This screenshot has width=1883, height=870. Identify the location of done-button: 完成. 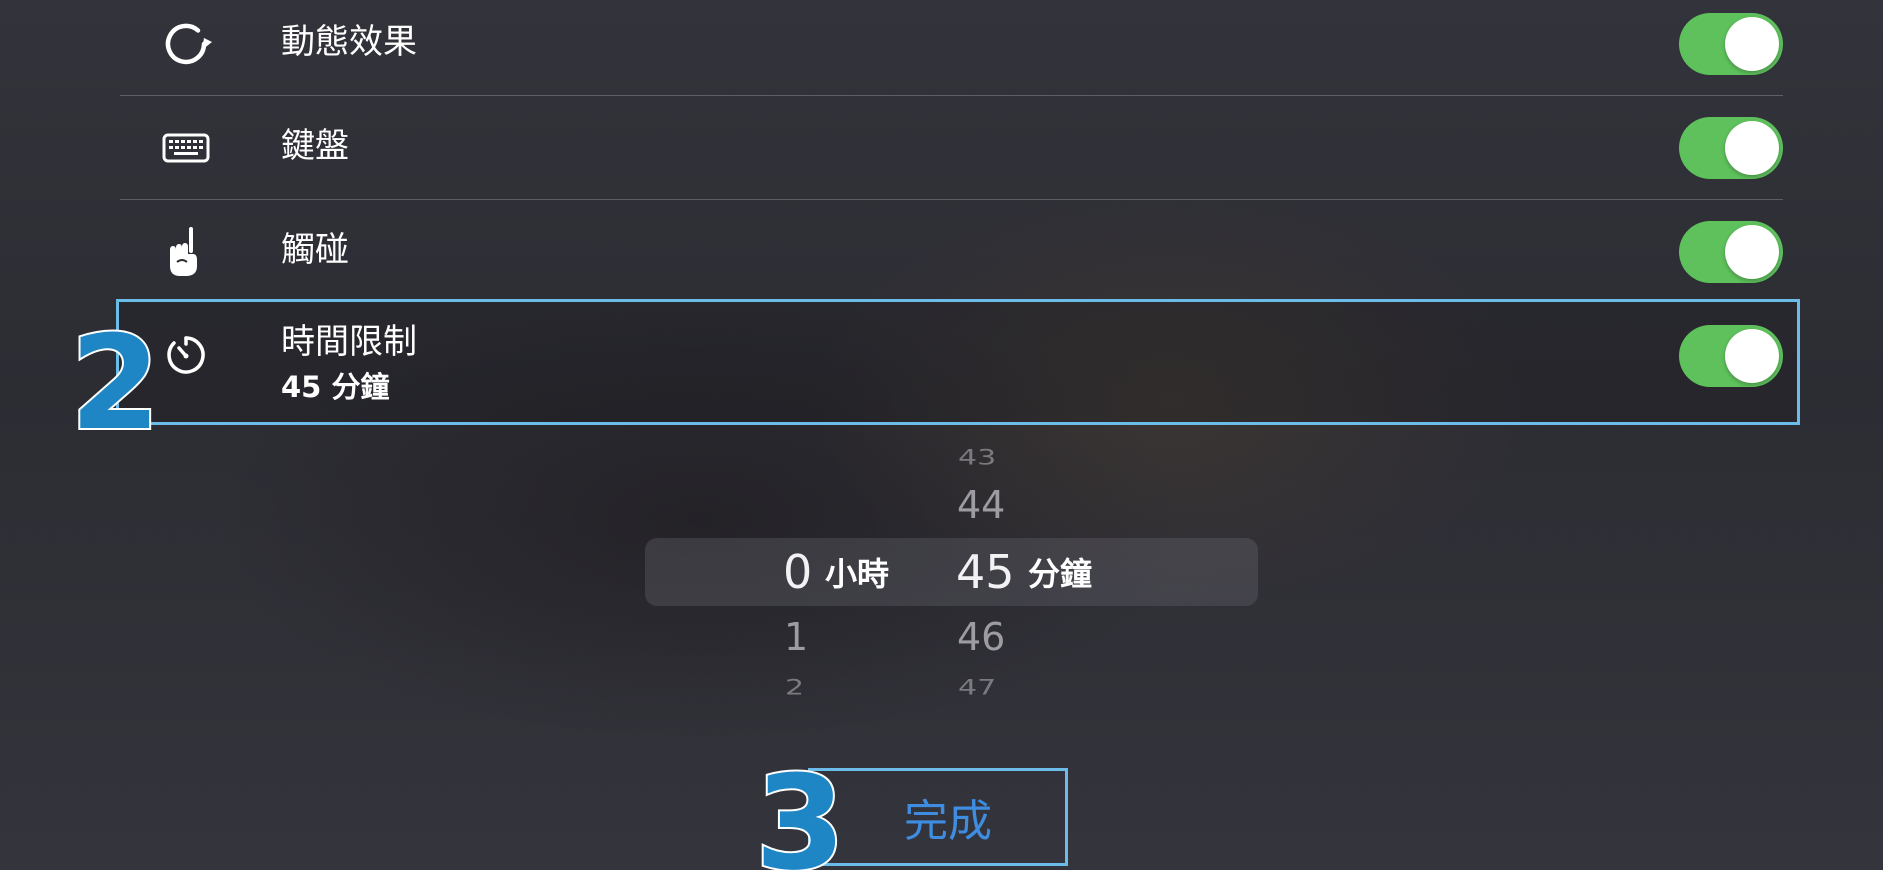
(938, 817).